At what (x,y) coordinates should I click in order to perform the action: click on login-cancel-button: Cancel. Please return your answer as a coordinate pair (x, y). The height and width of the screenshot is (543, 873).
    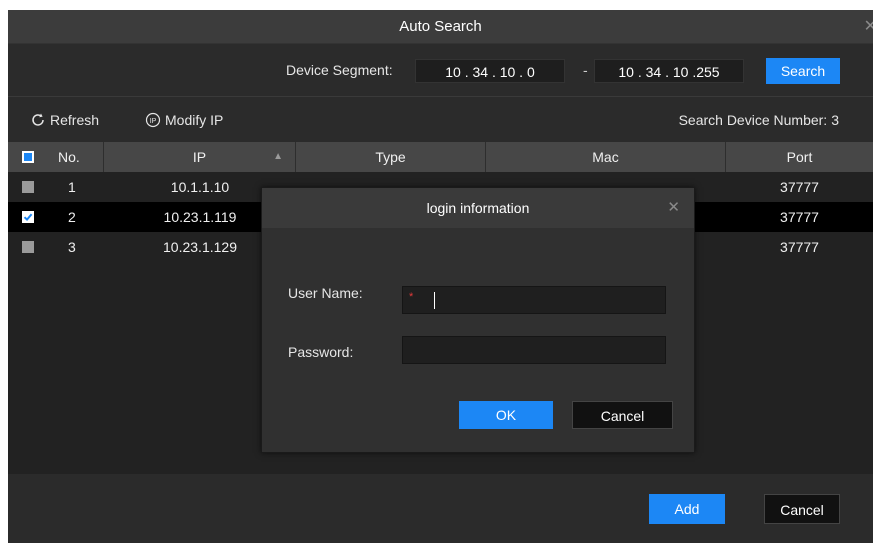
    Looking at the image, I should click on (622, 415).